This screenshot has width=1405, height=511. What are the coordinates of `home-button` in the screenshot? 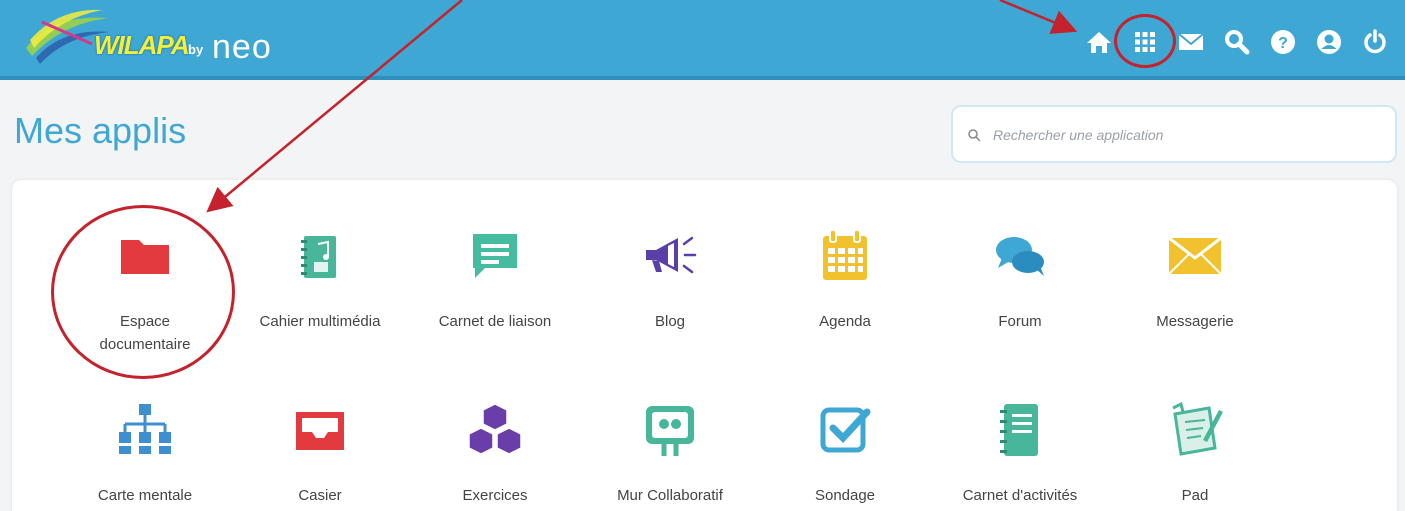 It's located at (1099, 42).